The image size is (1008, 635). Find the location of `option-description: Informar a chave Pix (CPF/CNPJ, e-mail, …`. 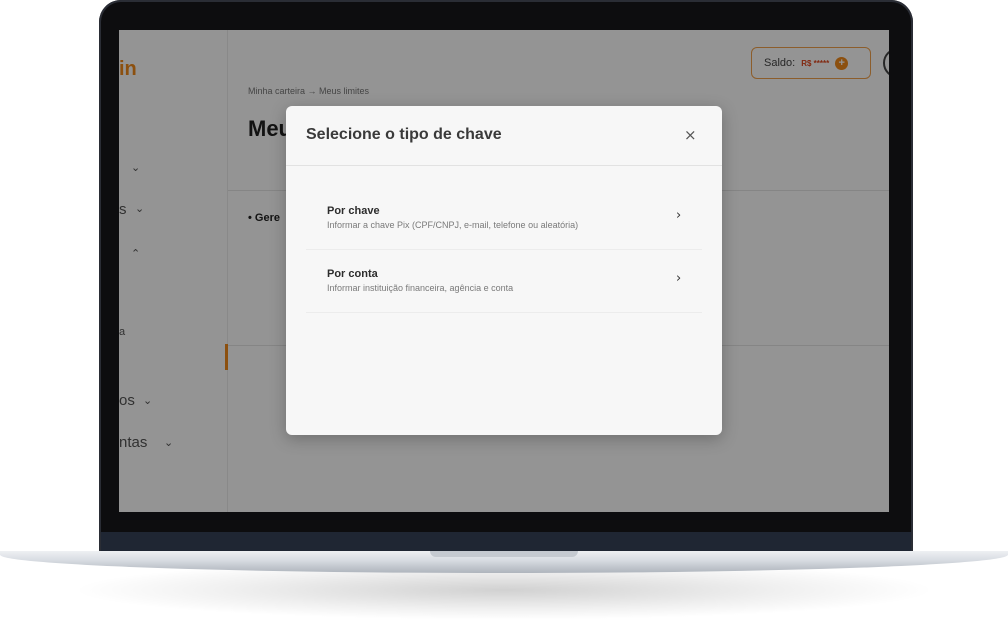

option-description: Informar a chave Pix (CPF/CNPJ, e-mail, … is located at coordinates (453, 225).